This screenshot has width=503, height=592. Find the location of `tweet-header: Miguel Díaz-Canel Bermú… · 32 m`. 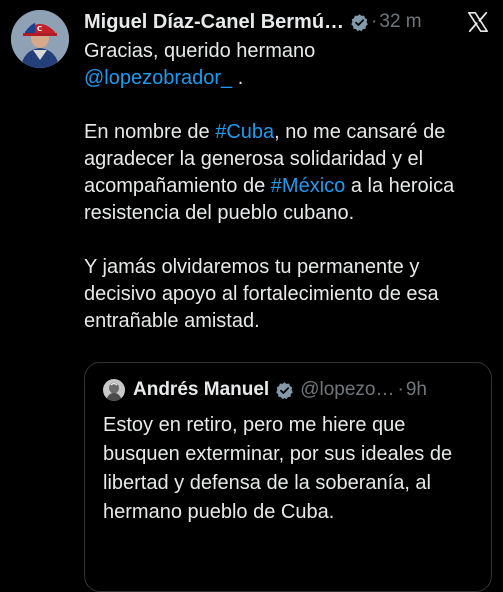

tweet-header: Miguel Díaz-Canel Bermú… · 32 m is located at coordinates (288, 22).